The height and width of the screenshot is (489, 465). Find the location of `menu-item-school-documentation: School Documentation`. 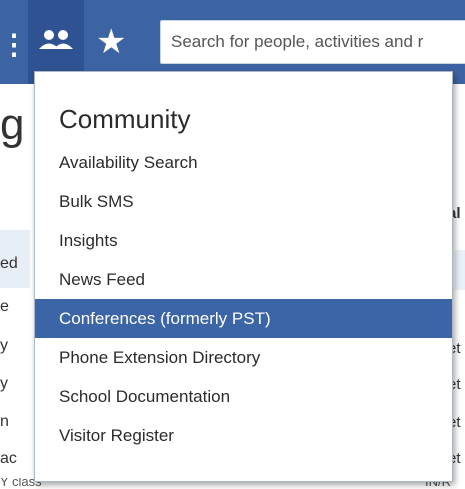

menu-item-school-documentation: School Documentation is located at coordinates (243, 396).